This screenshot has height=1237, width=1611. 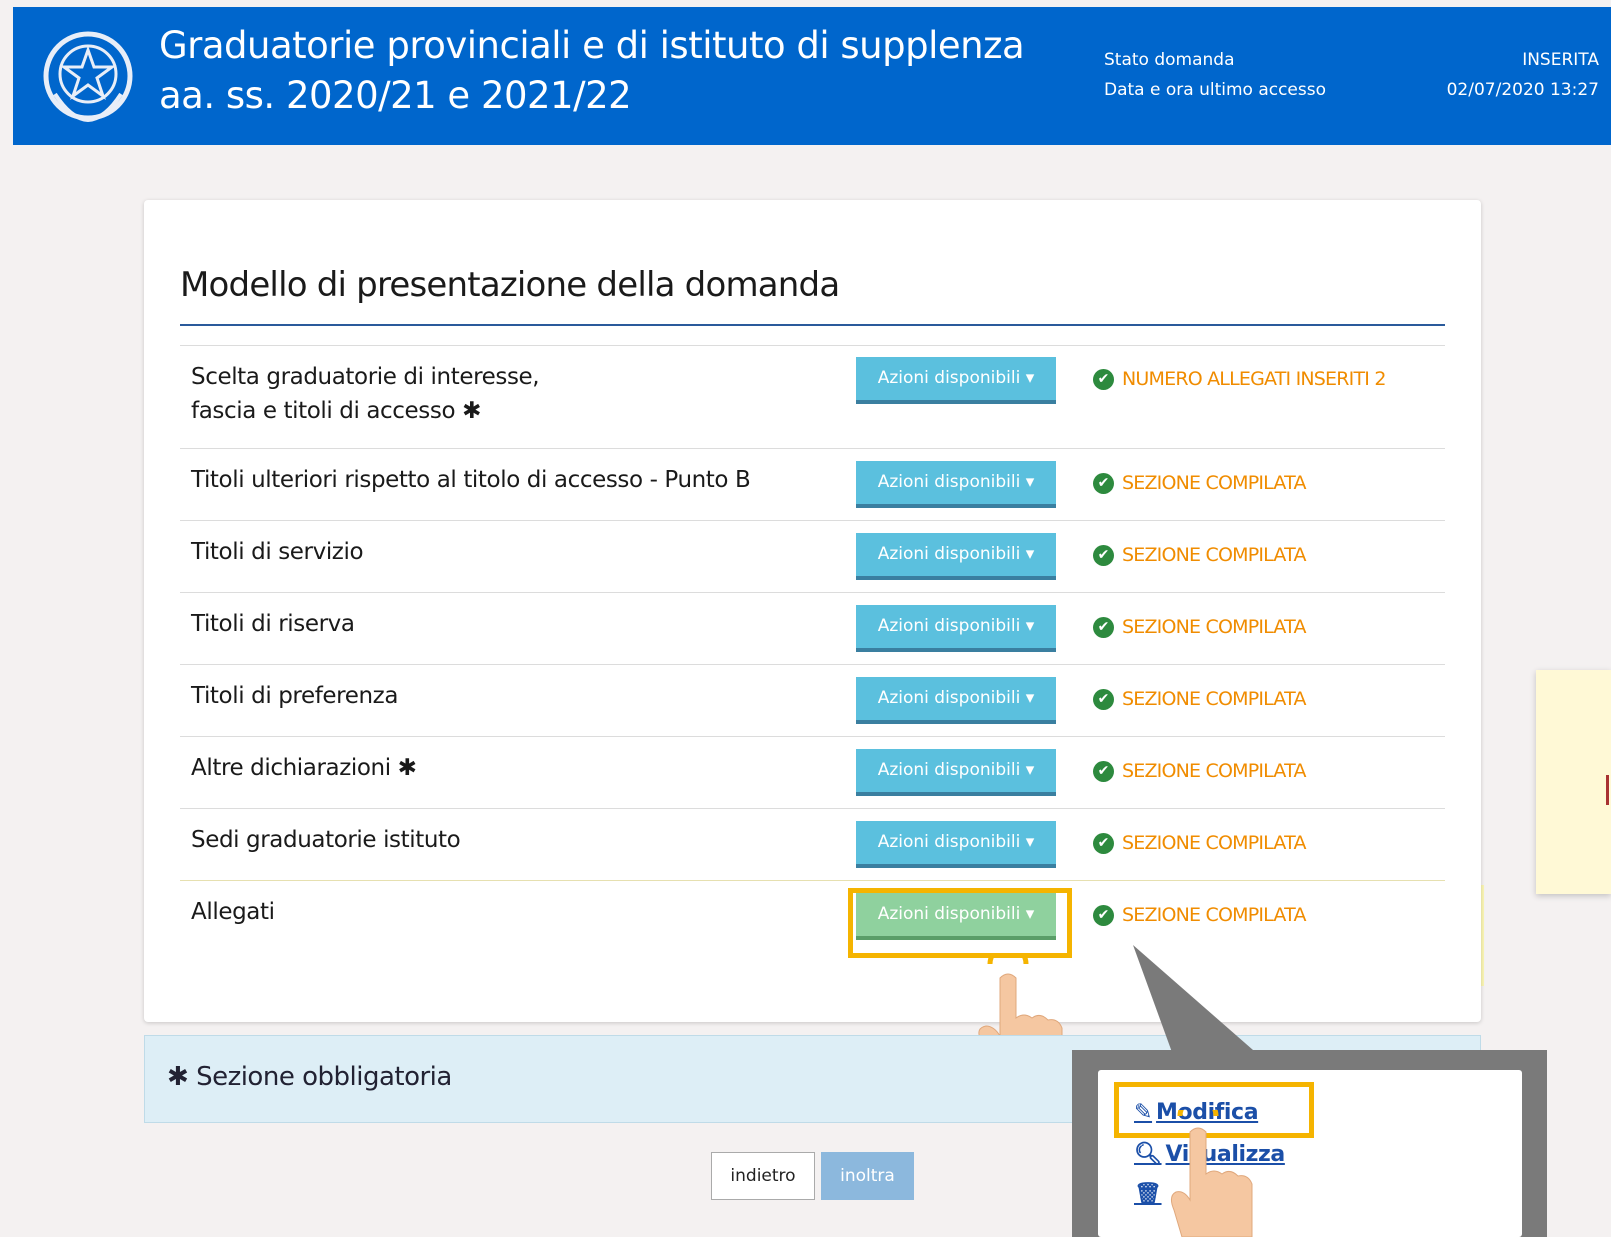 I want to click on edit-icon: ✎, so click(x=1143, y=1112).